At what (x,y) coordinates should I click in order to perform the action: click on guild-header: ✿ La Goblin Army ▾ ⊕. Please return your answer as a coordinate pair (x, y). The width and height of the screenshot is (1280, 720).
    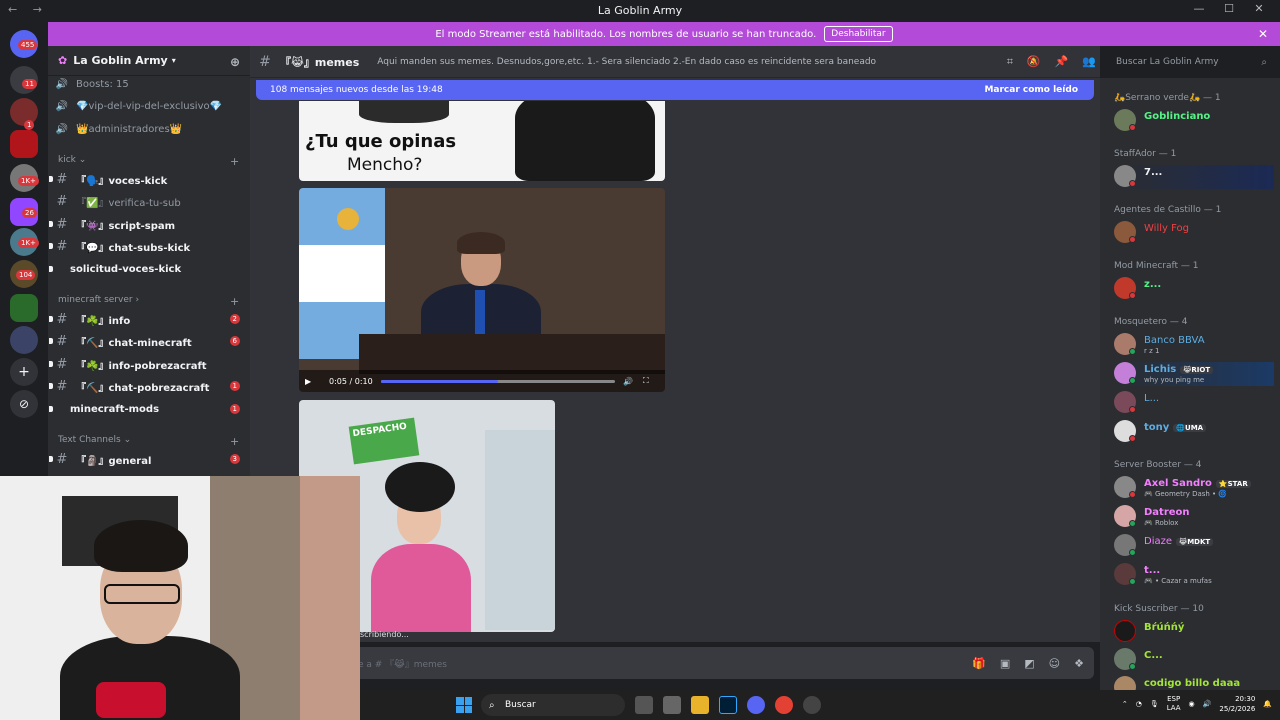
    Looking at the image, I should click on (149, 61).